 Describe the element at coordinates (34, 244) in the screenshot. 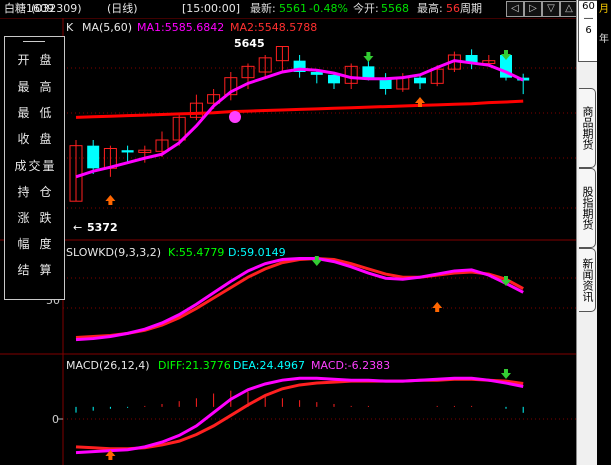

I see `menu-item-range: 幅度` at that location.